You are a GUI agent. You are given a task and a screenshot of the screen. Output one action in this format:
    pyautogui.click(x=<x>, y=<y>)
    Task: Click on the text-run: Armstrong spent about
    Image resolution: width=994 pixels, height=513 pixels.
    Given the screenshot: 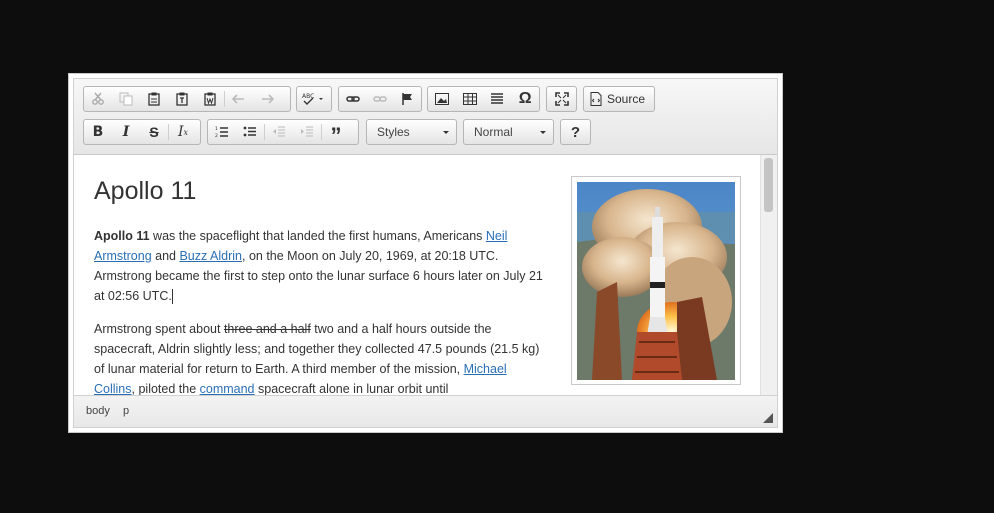 What is the action you would take?
    pyautogui.click(x=159, y=329)
    